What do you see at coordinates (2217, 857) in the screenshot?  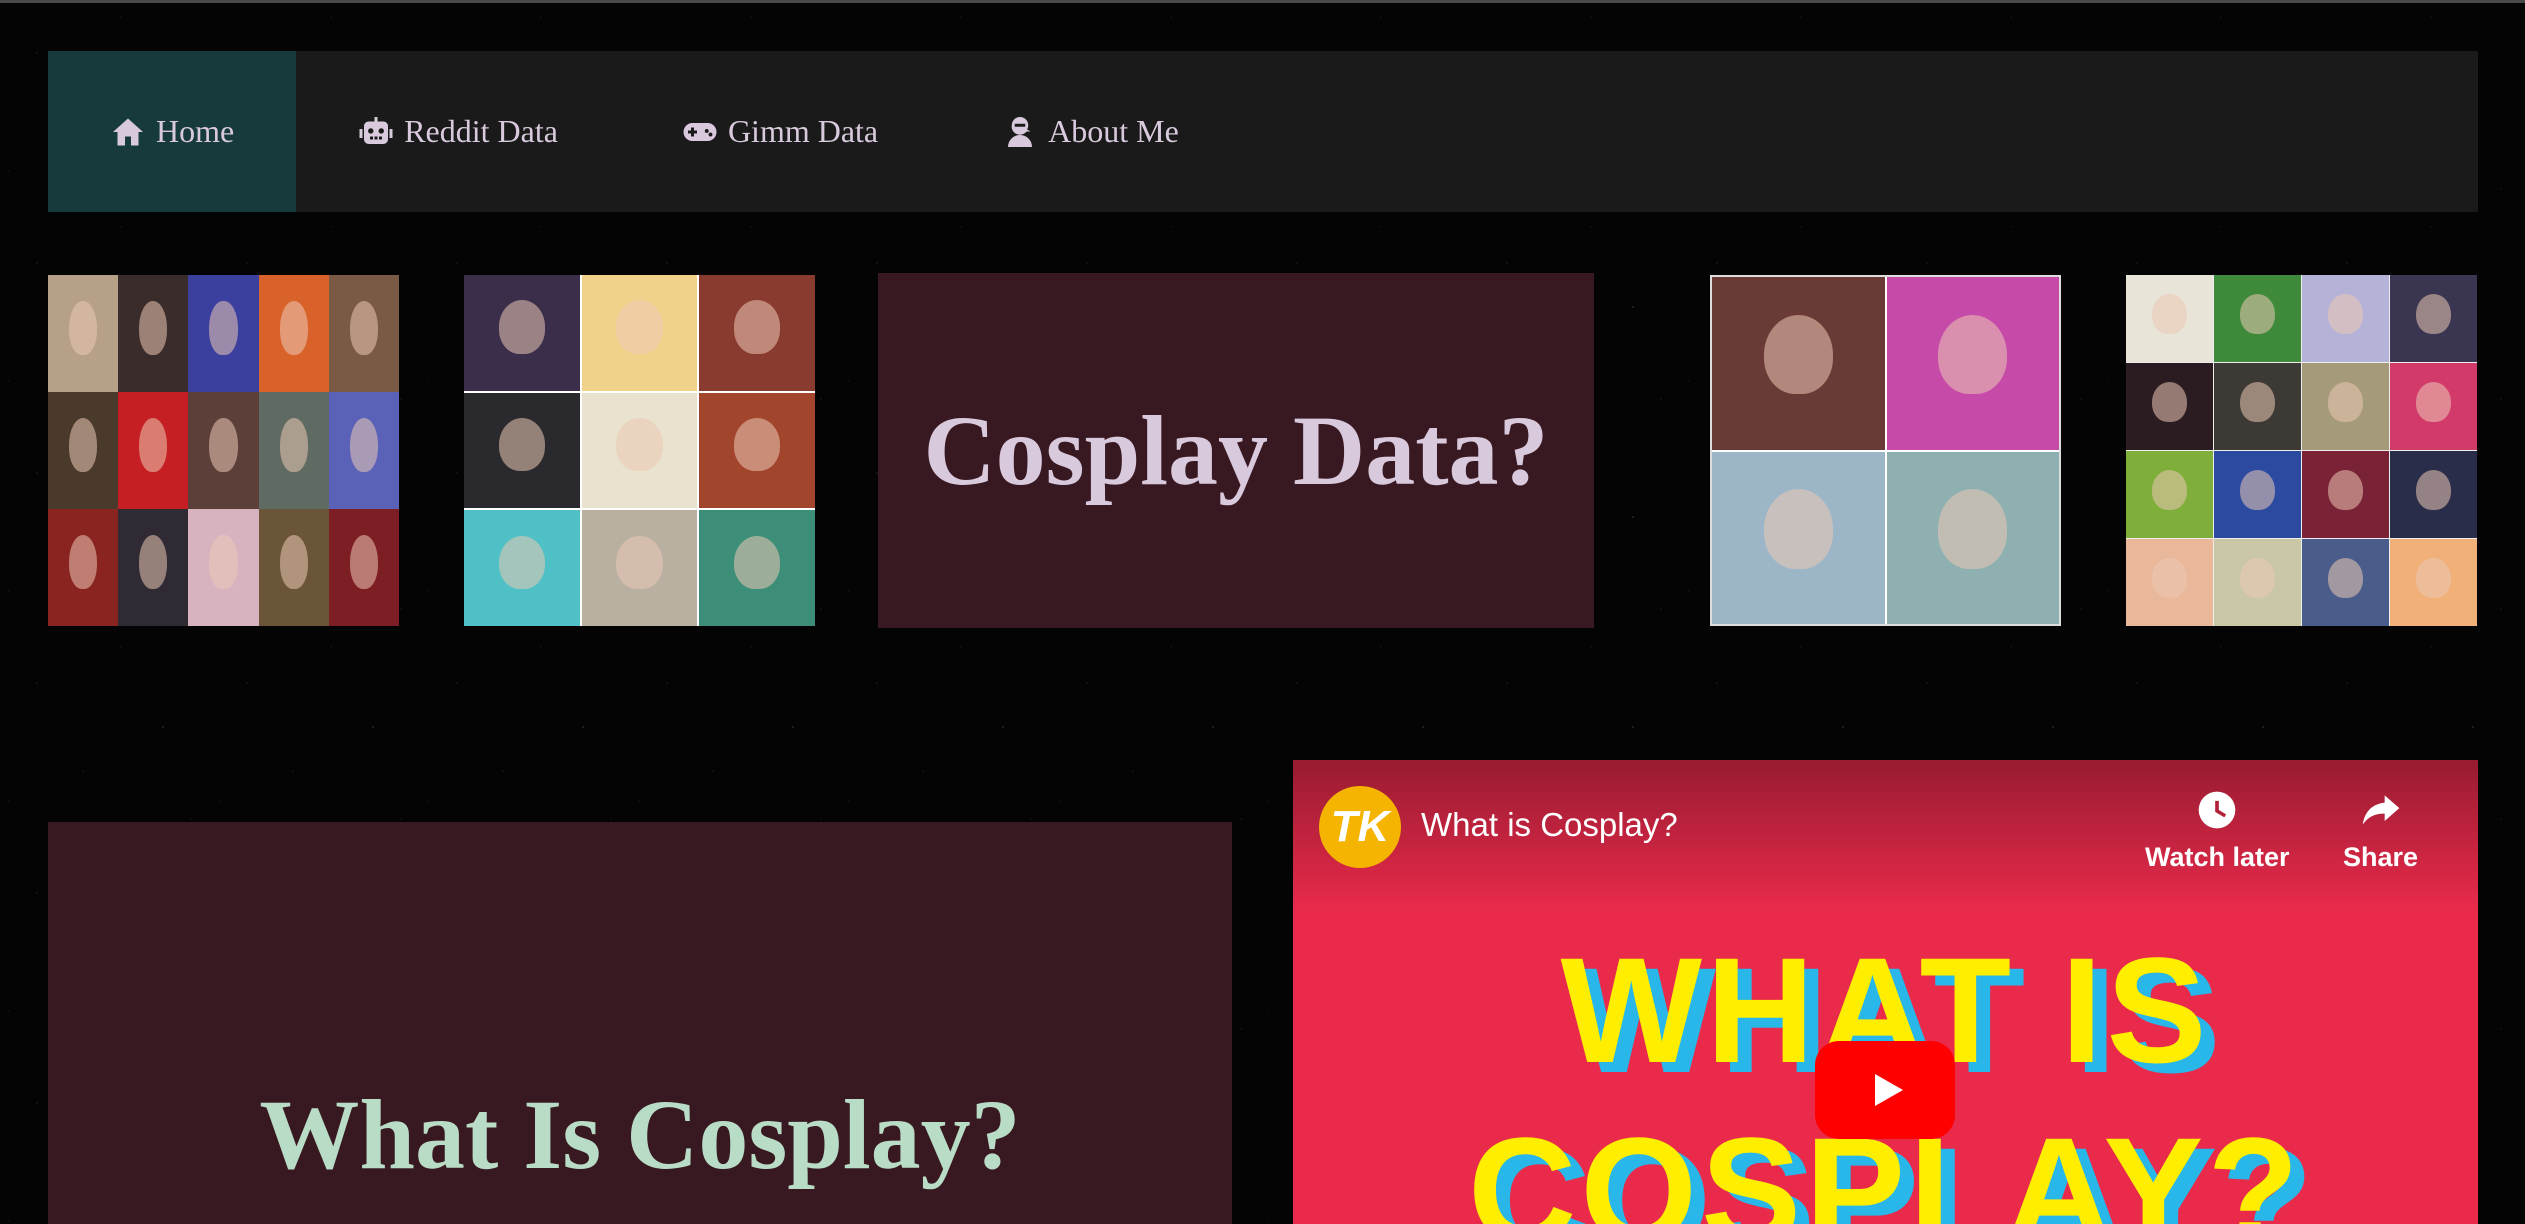 I see `watch-later-label: Watch later` at bounding box center [2217, 857].